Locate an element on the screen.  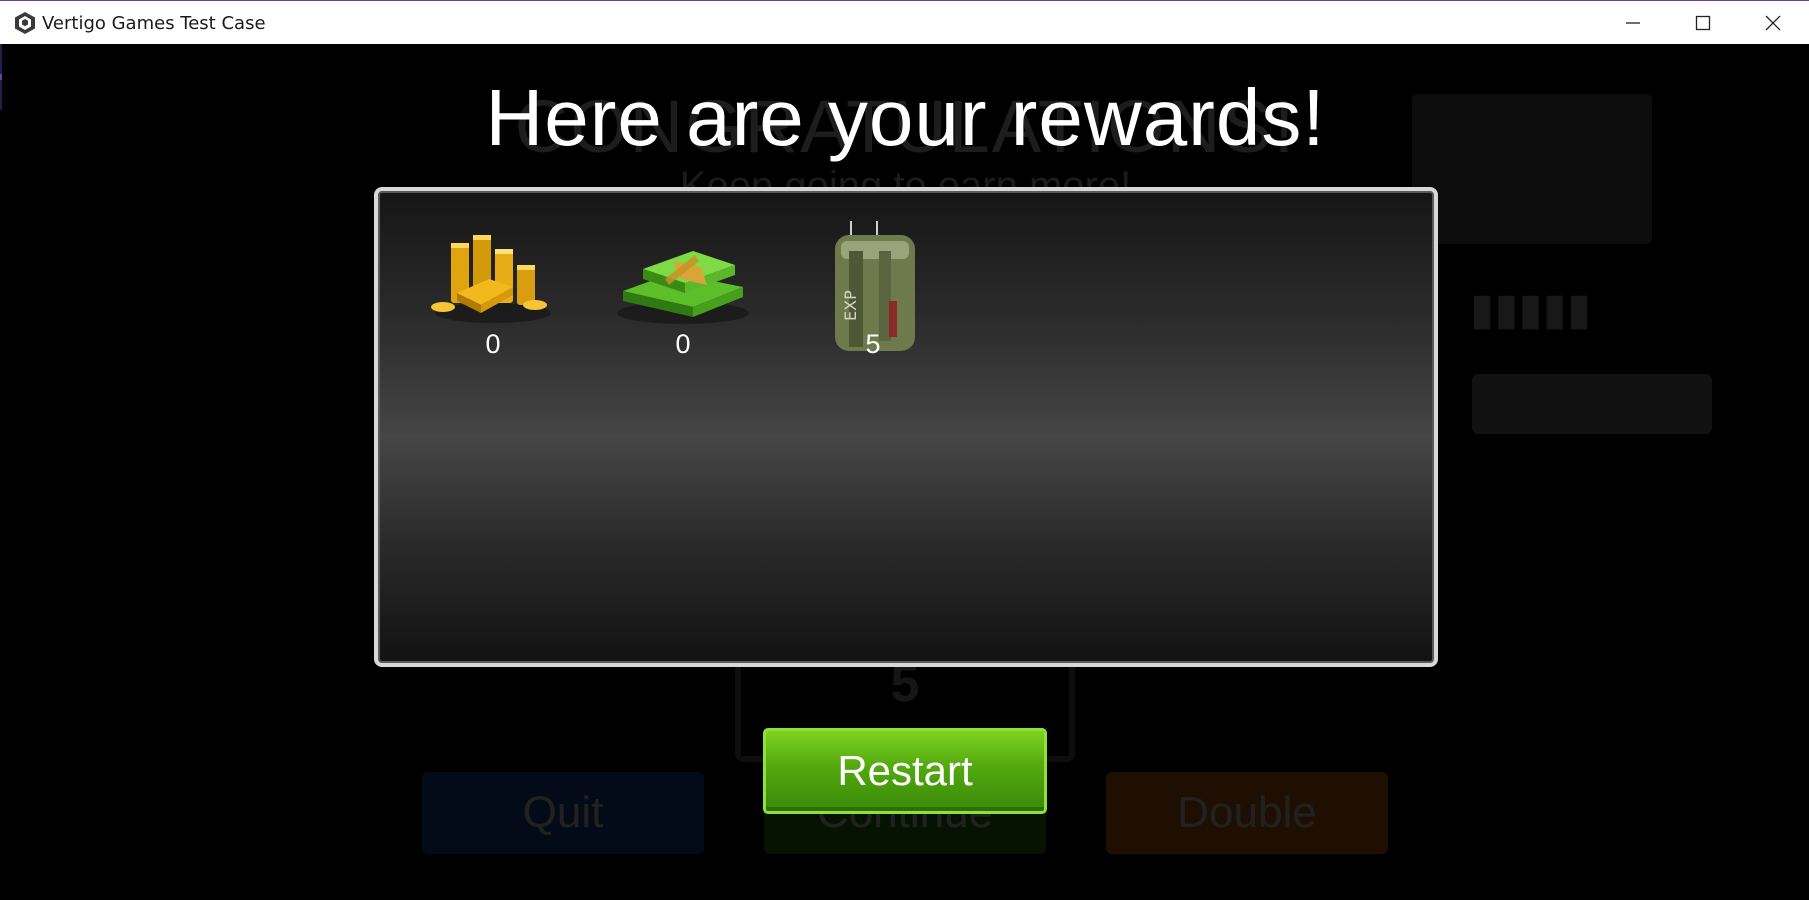
reward-item-gold: 0 is located at coordinates (493, 290).